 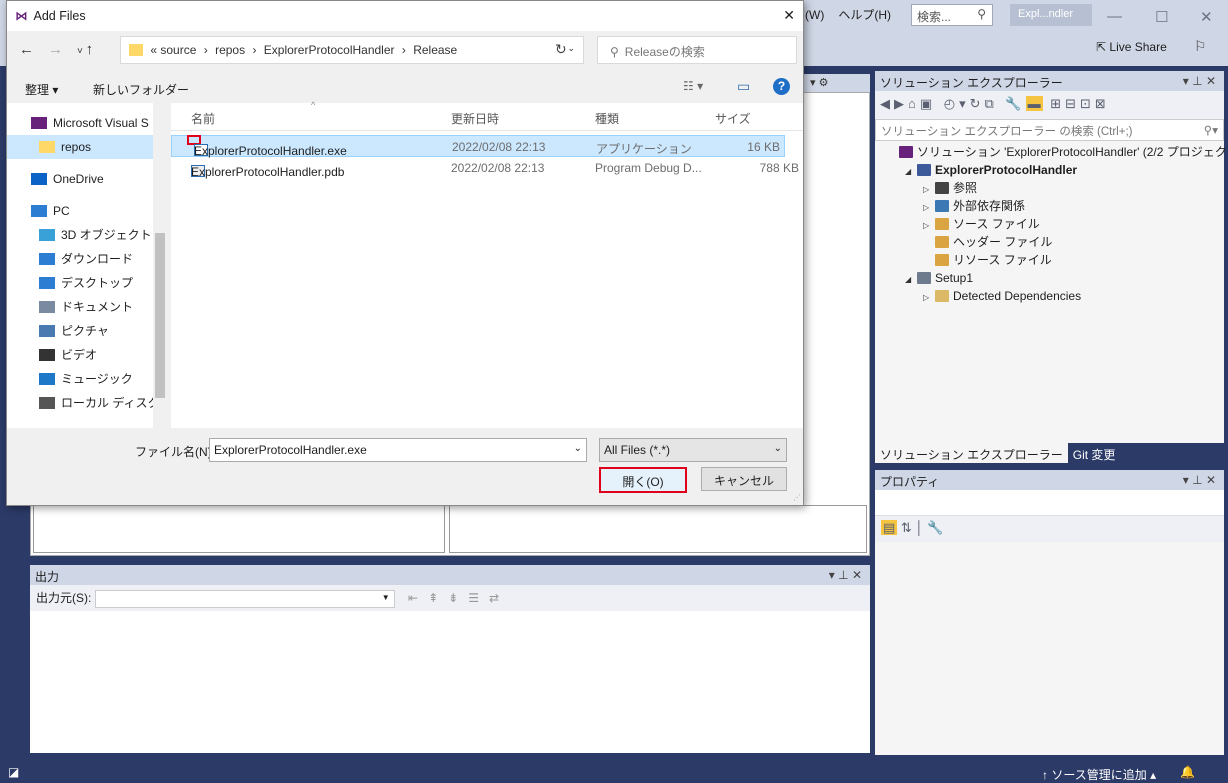 What do you see at coordinates (87, 403) in the screenshot?
I see `nav-item: ローカル ディスク (C` at bounding box center [87, 403].